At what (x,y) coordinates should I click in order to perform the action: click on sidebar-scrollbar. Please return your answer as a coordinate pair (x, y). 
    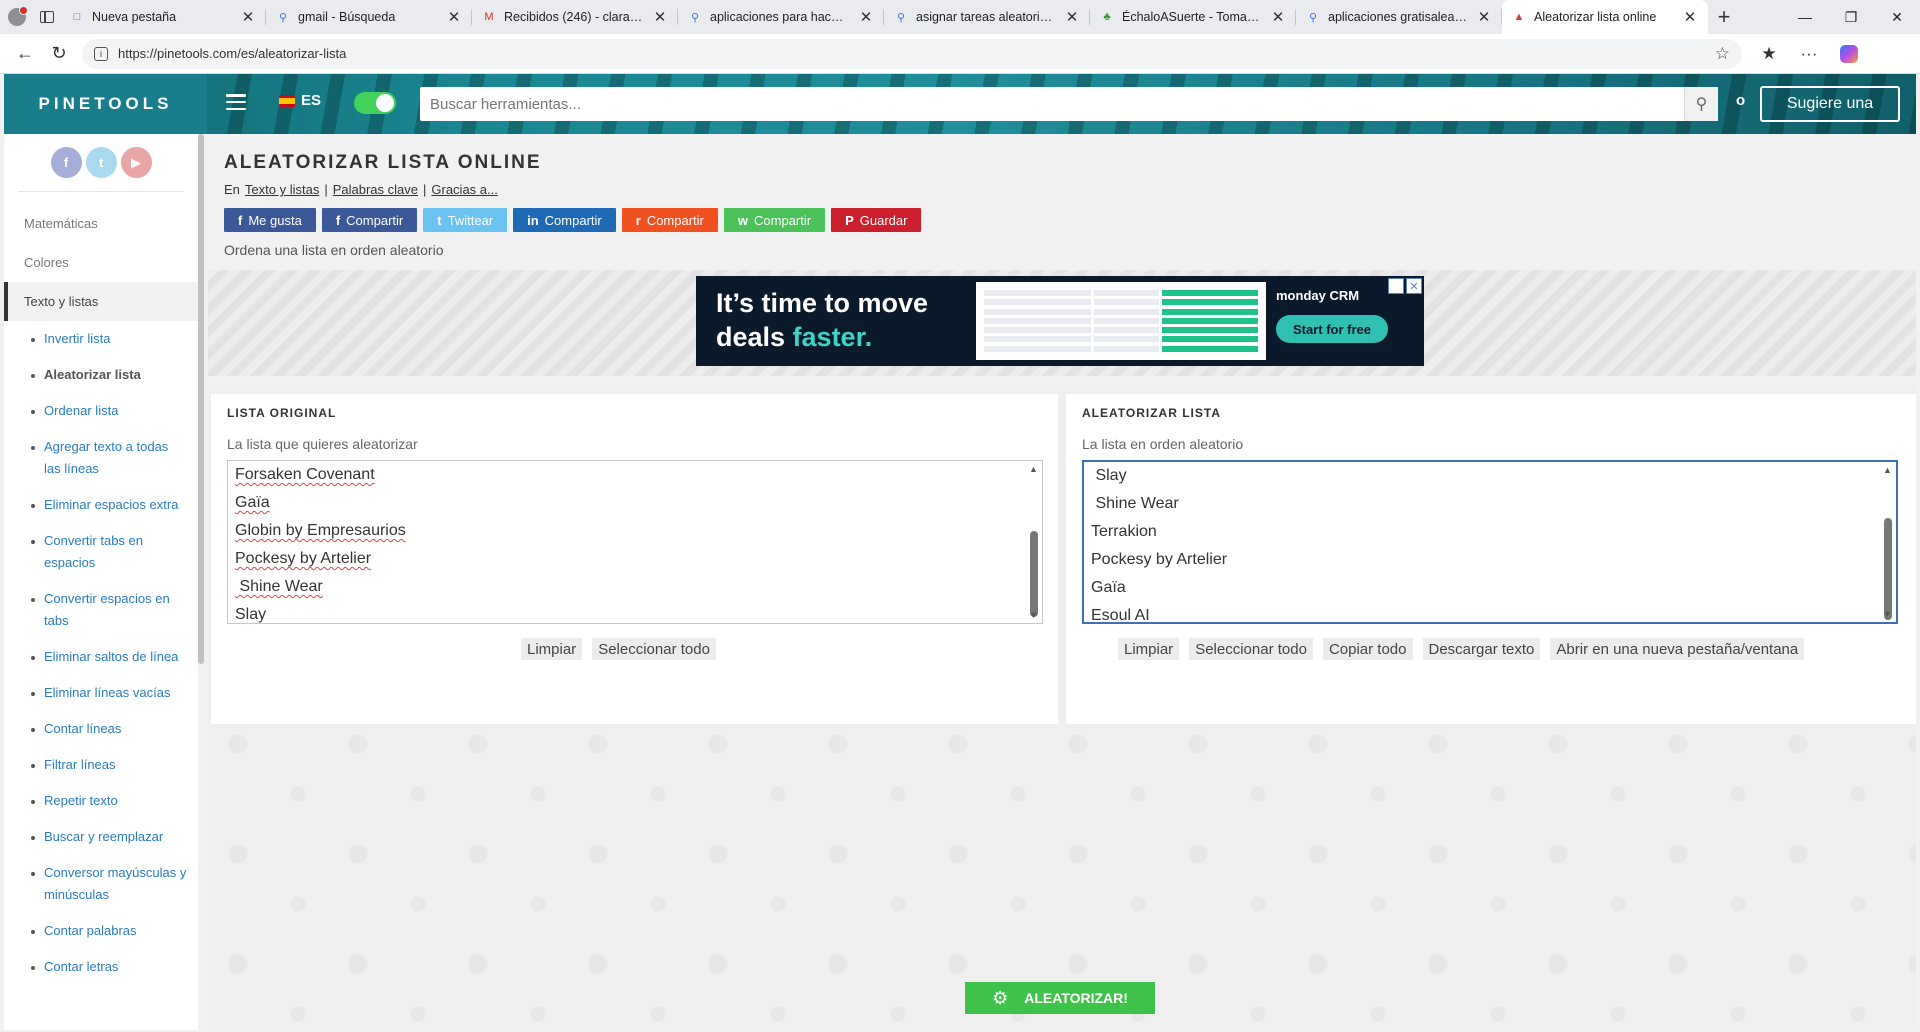
    Looking at the image, I should click on (201, 399).